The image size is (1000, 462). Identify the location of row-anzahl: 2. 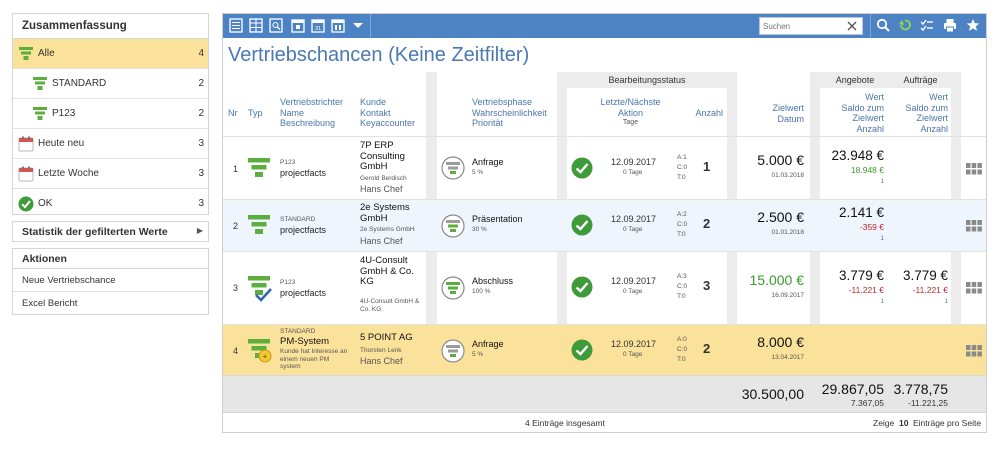
(707, 223).